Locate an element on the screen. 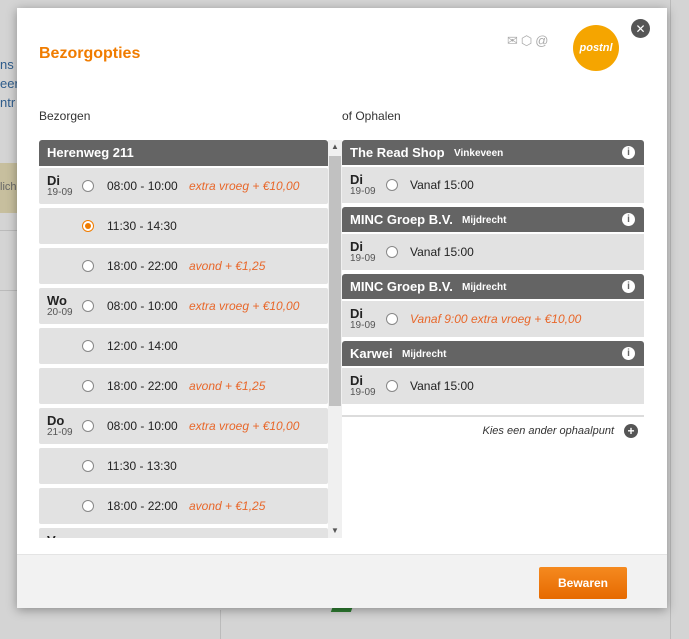  package-icon: ⬡ is located at coordinates (526, 40).